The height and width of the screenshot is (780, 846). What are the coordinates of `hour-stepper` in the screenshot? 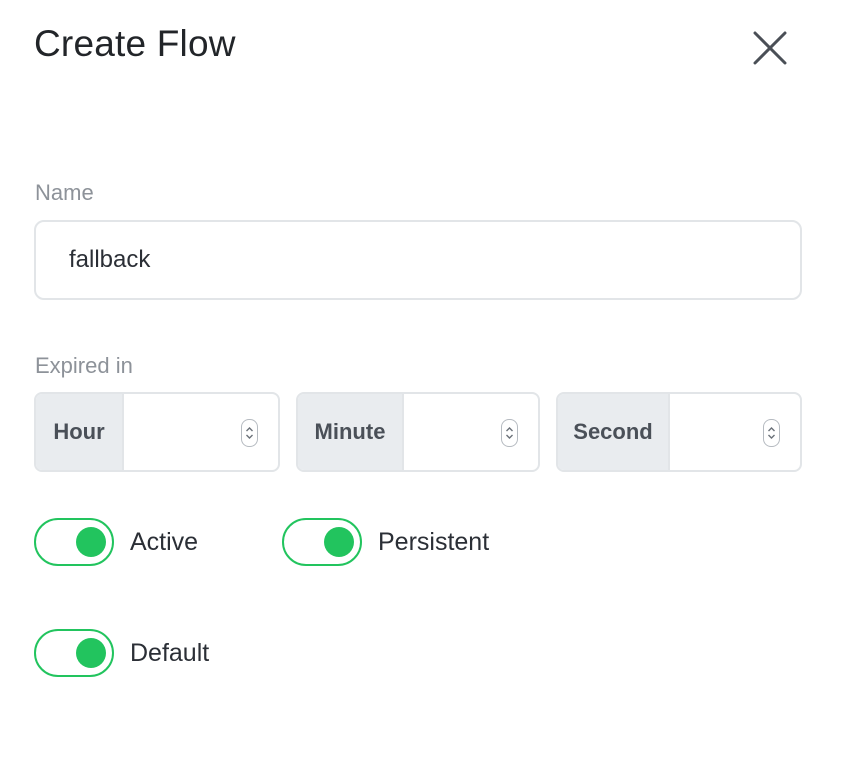 It's located at (249, 433).